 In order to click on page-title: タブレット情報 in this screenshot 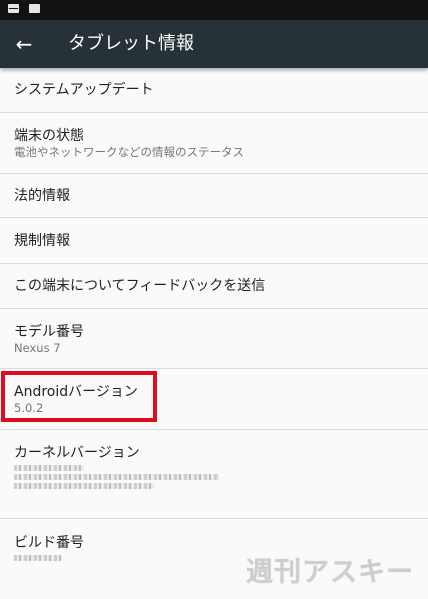, I will do `click(131, 43)`.